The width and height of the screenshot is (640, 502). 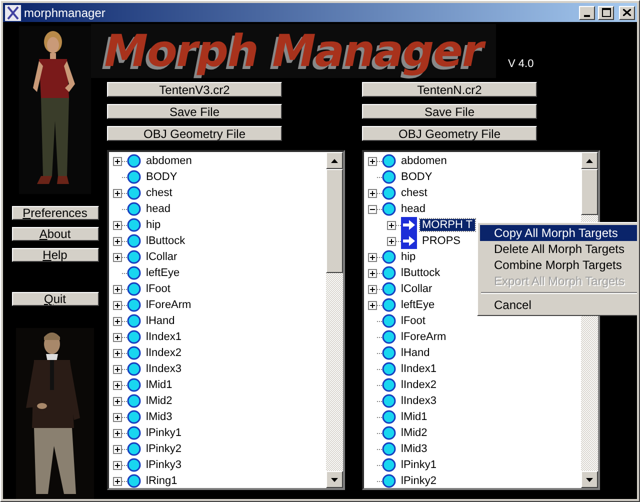 What do you see at coordinates (194, 89) in the screenshot?
I see `file-button: TentenV3.cr2` at bounding box center [194, 89].